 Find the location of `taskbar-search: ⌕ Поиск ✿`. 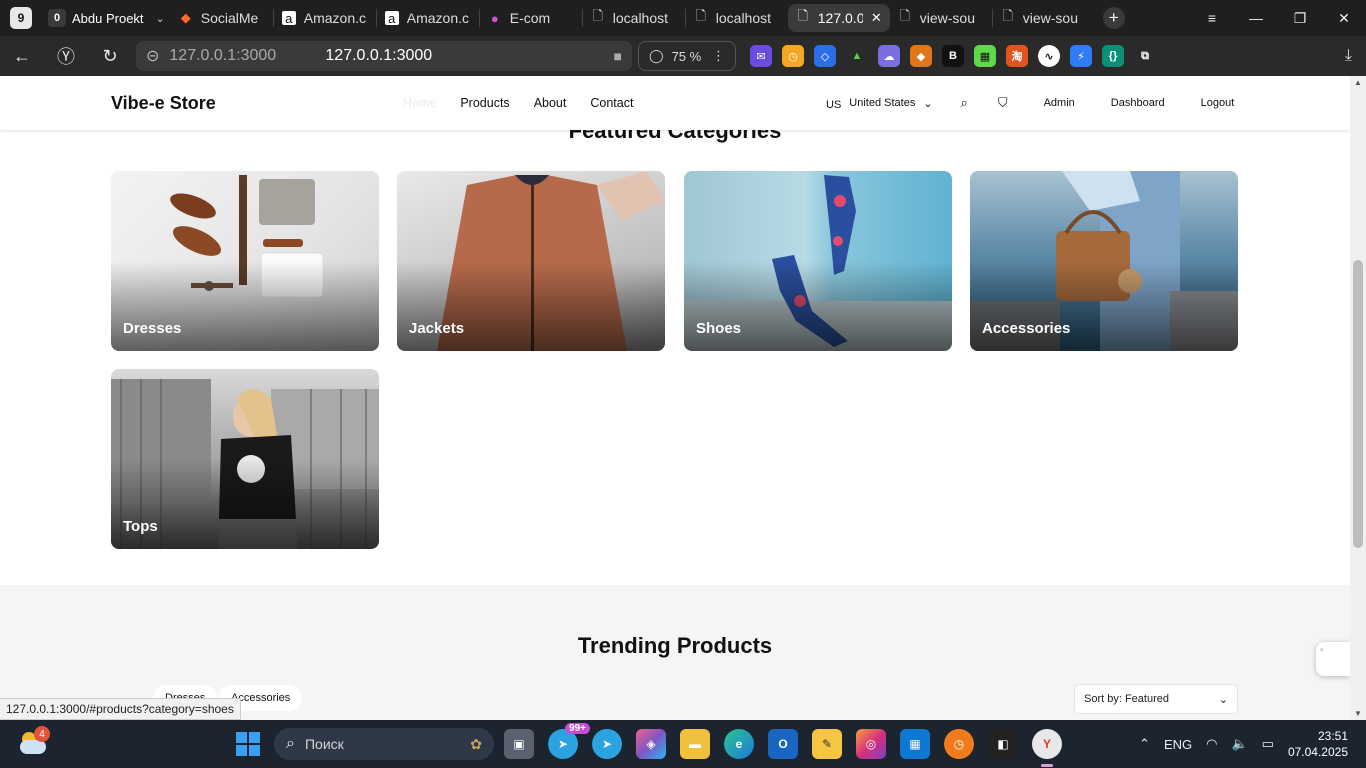

taskbar-search: ⌕ Поиск ✿ is located at coordinates (384, 744).